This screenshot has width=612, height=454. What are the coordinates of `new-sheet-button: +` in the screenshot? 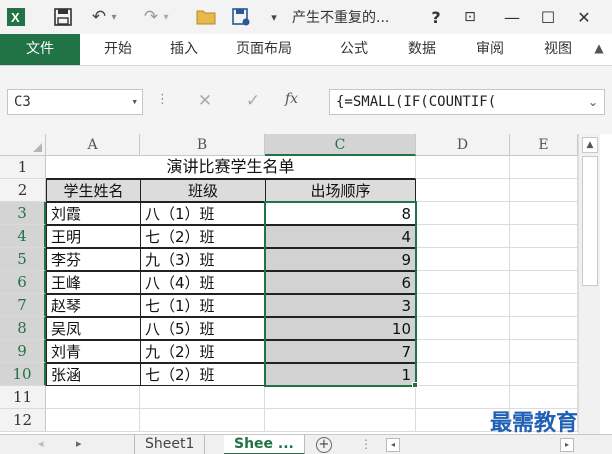 It's located at (324, 445).